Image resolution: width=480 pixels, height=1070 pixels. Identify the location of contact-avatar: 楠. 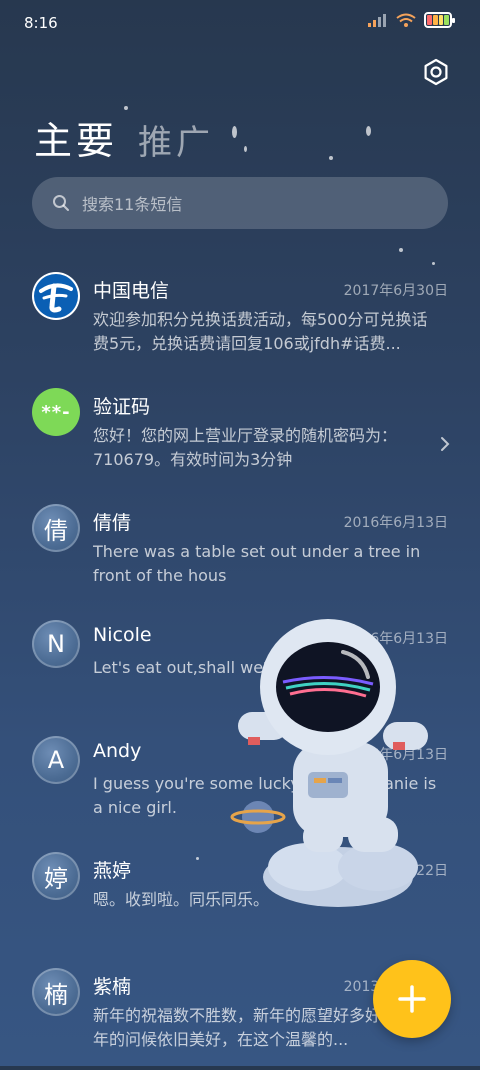
(56, 992).